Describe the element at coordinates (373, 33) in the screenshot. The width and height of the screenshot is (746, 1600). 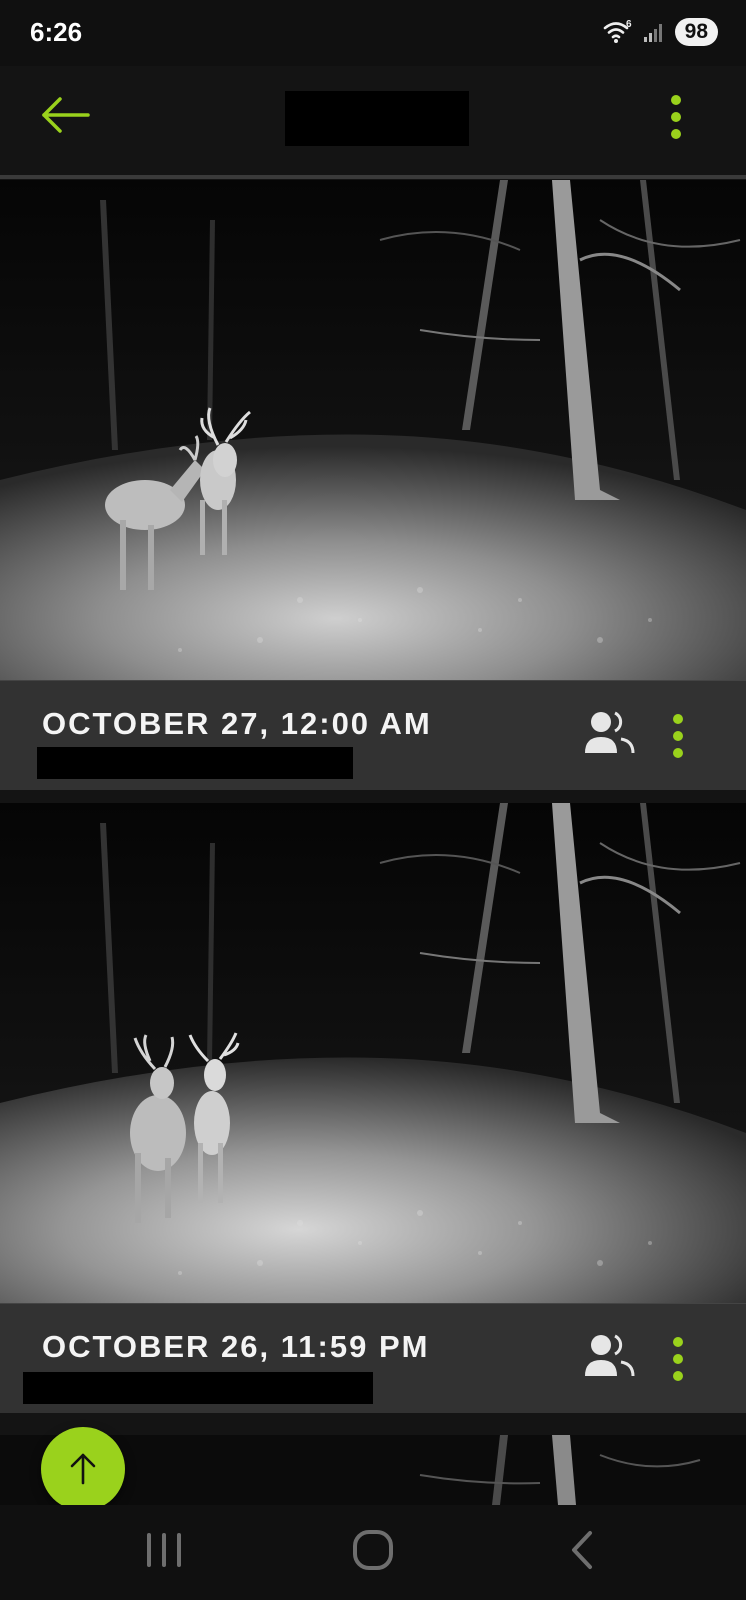
I see `status-bar: 6:26 6 98` at that location.